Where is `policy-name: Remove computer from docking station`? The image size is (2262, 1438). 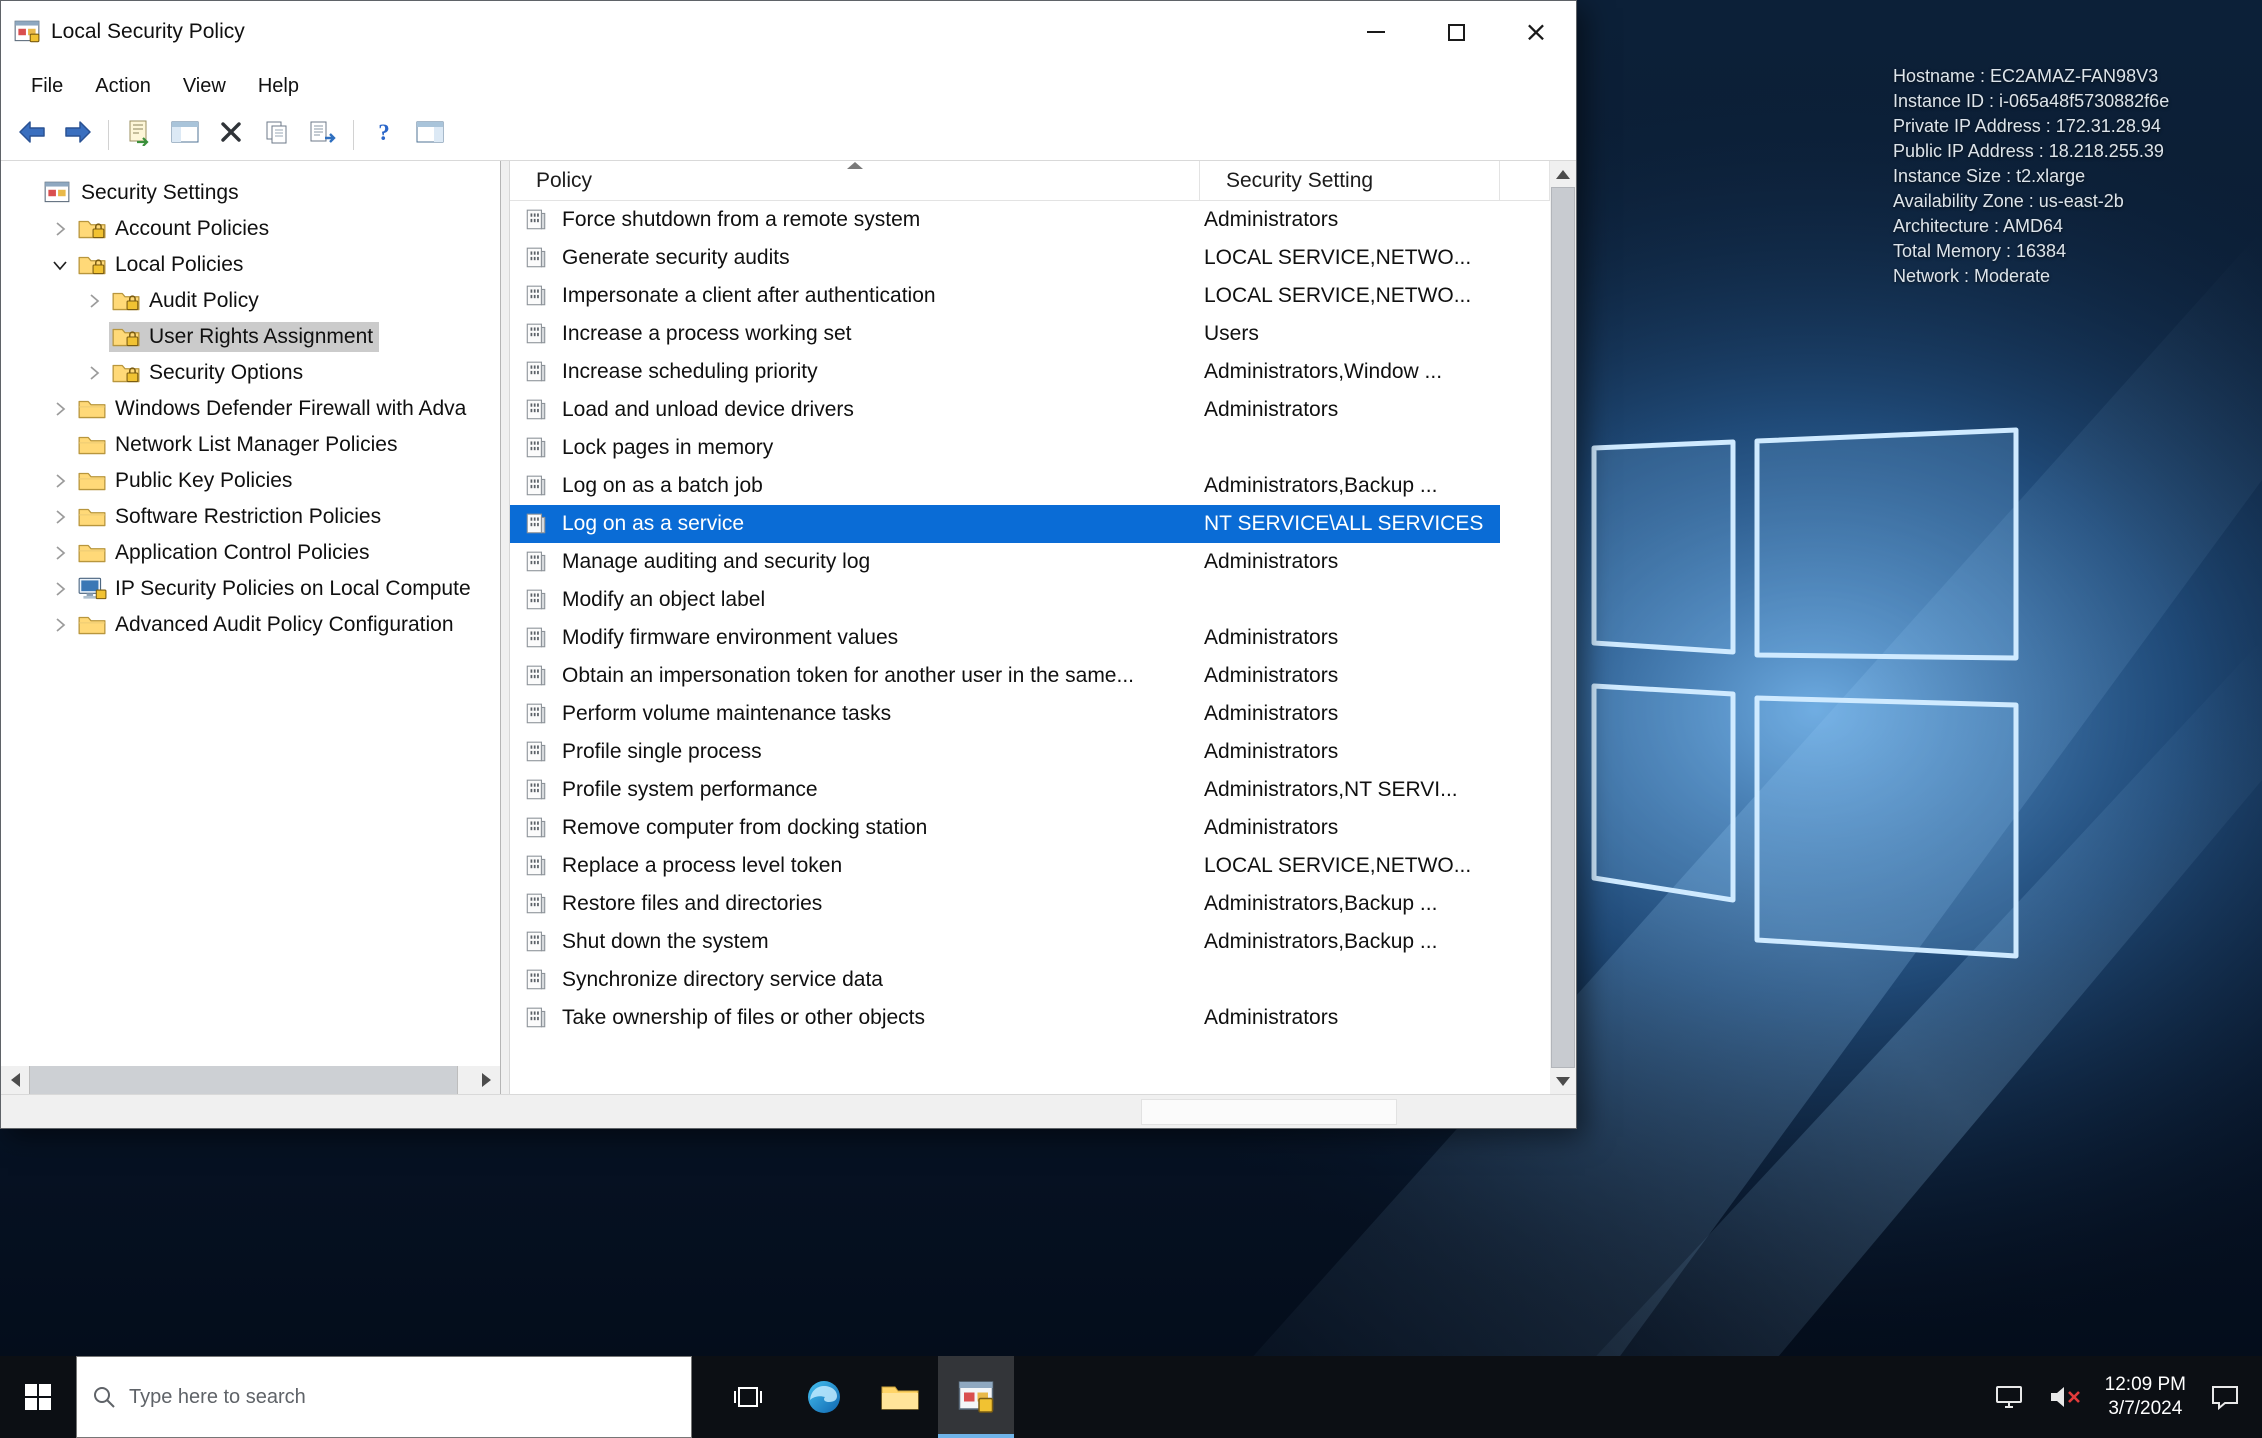 policy-name: Remove computer from docking station is located at coordinates (745, 827).